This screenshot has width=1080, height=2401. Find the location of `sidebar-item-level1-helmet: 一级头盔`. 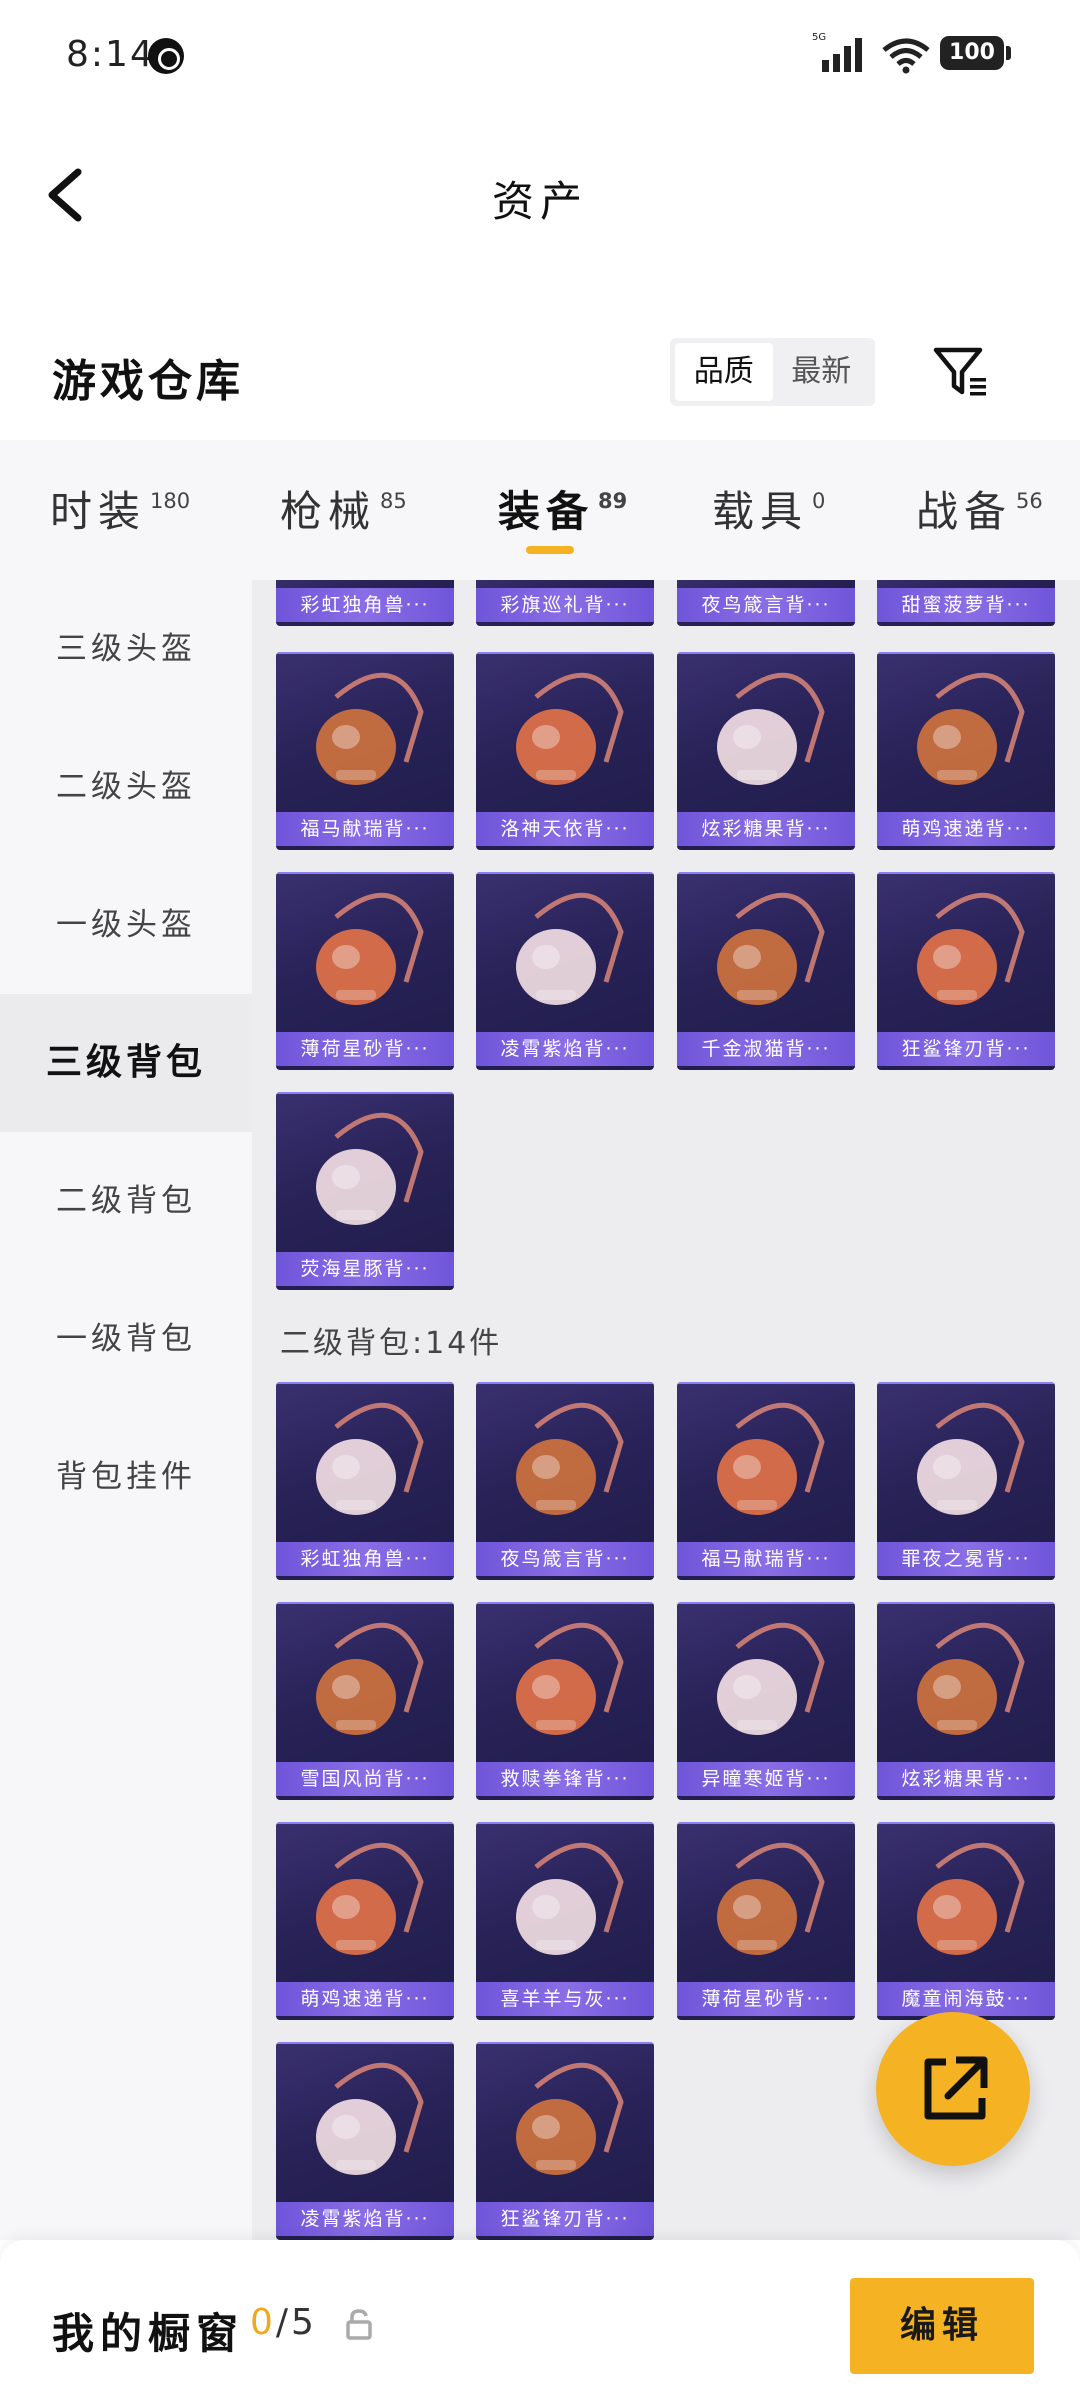

sidebar-item-level1-helmet: 一级头盔 is located at coordinates (126, 925).